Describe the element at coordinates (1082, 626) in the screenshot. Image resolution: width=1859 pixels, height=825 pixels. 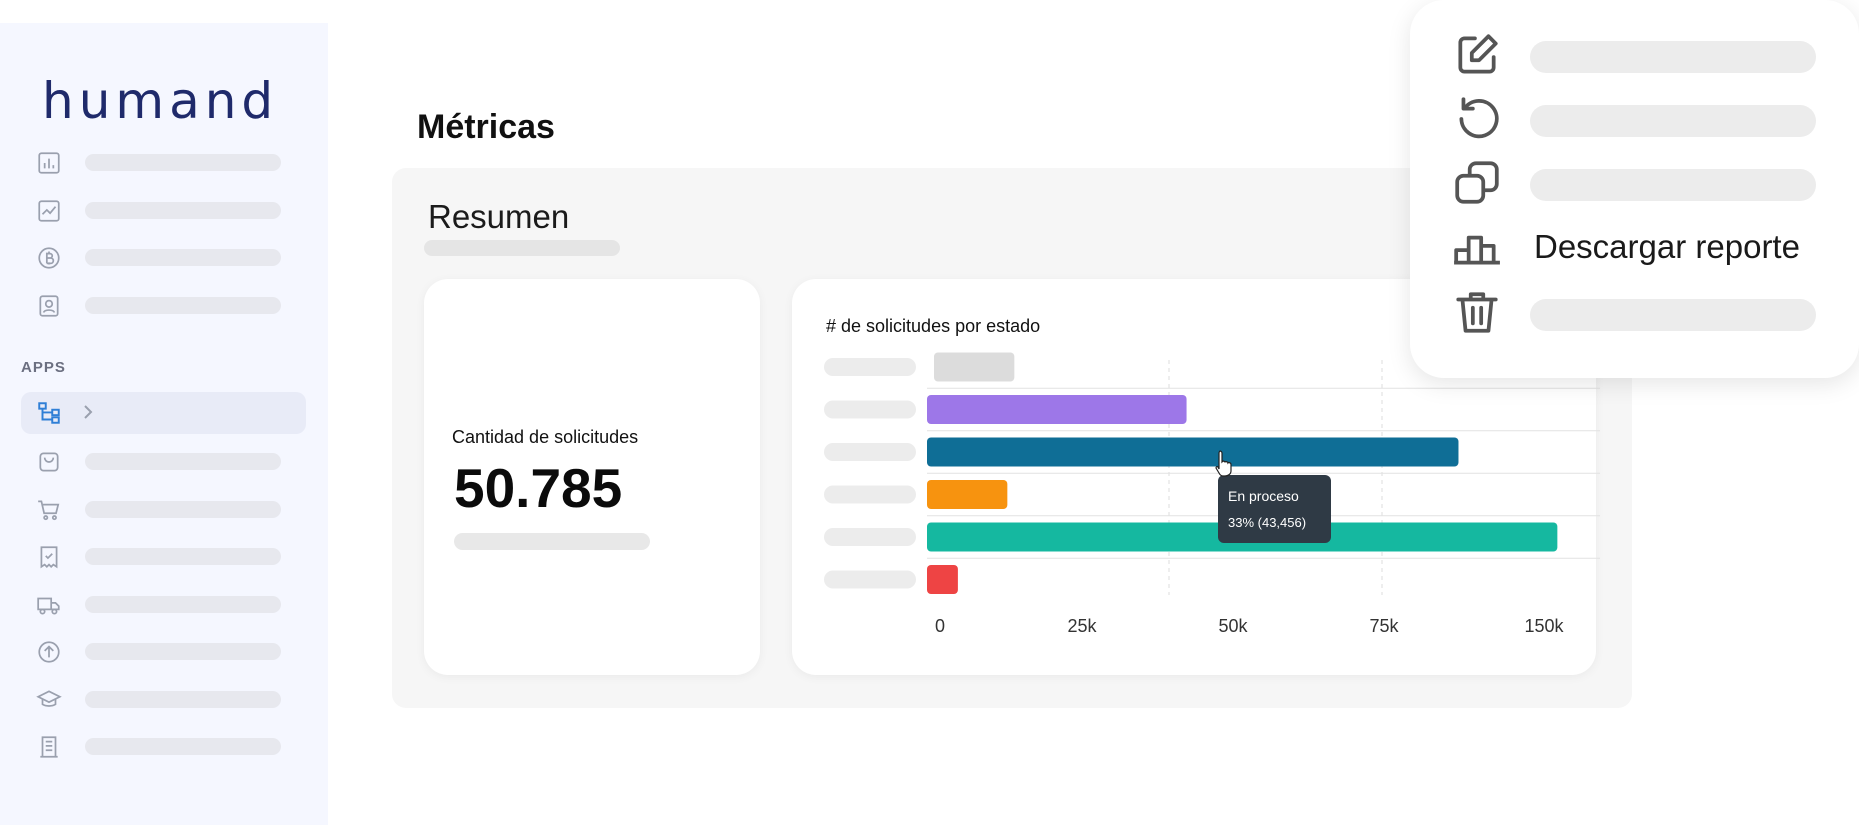
I see `x-tick-label: 25k` at that location.